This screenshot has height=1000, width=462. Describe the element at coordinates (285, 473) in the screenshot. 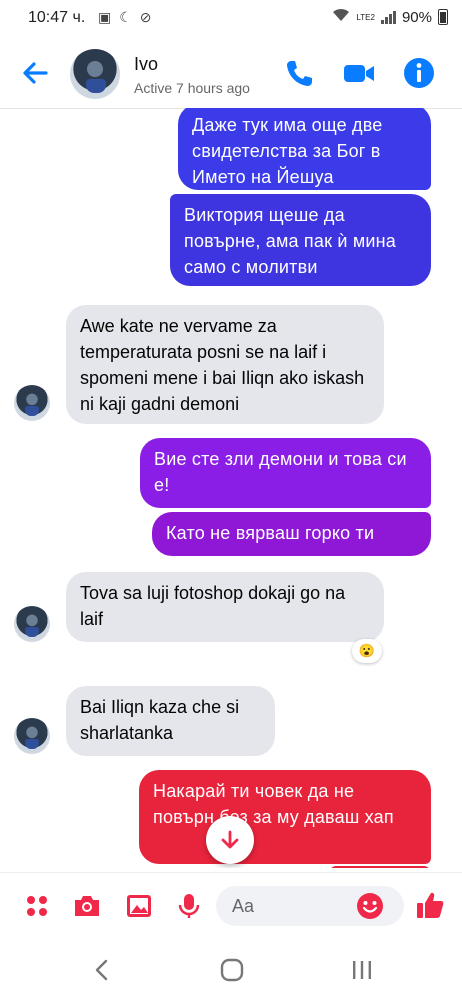

I see `message-sent: Вие сте зли демони и това си е!` at that location.